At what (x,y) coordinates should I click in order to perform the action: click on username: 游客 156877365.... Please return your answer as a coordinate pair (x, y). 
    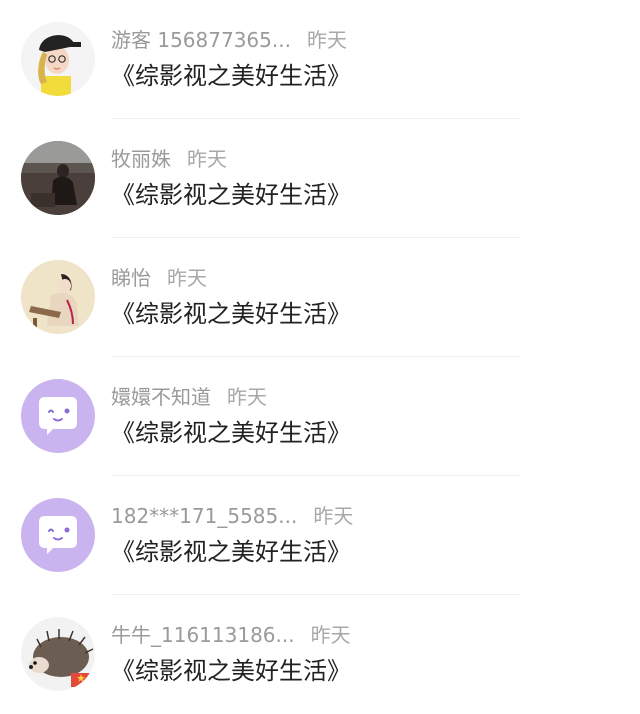
    Looking at the image, I should click on (201, 40).